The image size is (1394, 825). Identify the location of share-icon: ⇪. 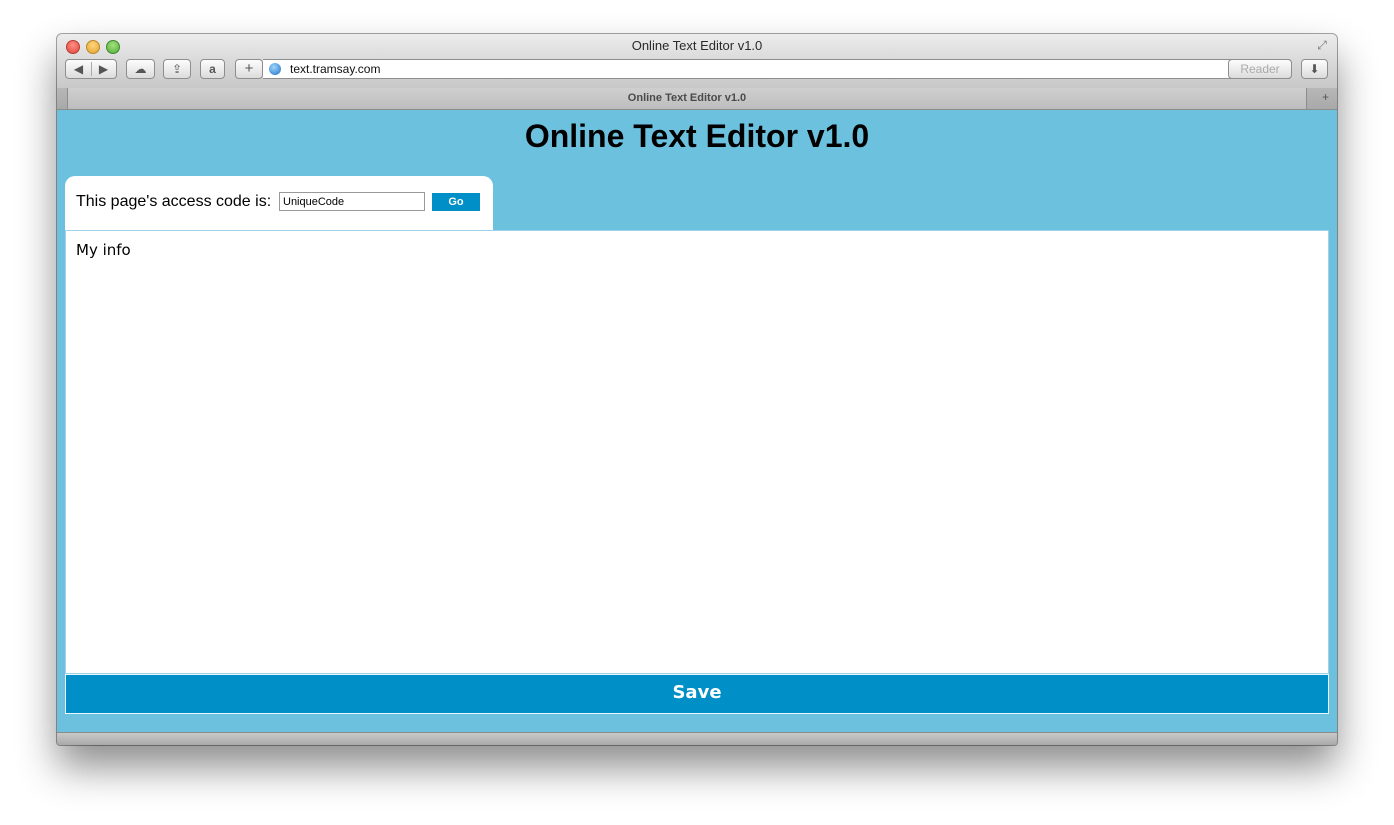
(177, 69).